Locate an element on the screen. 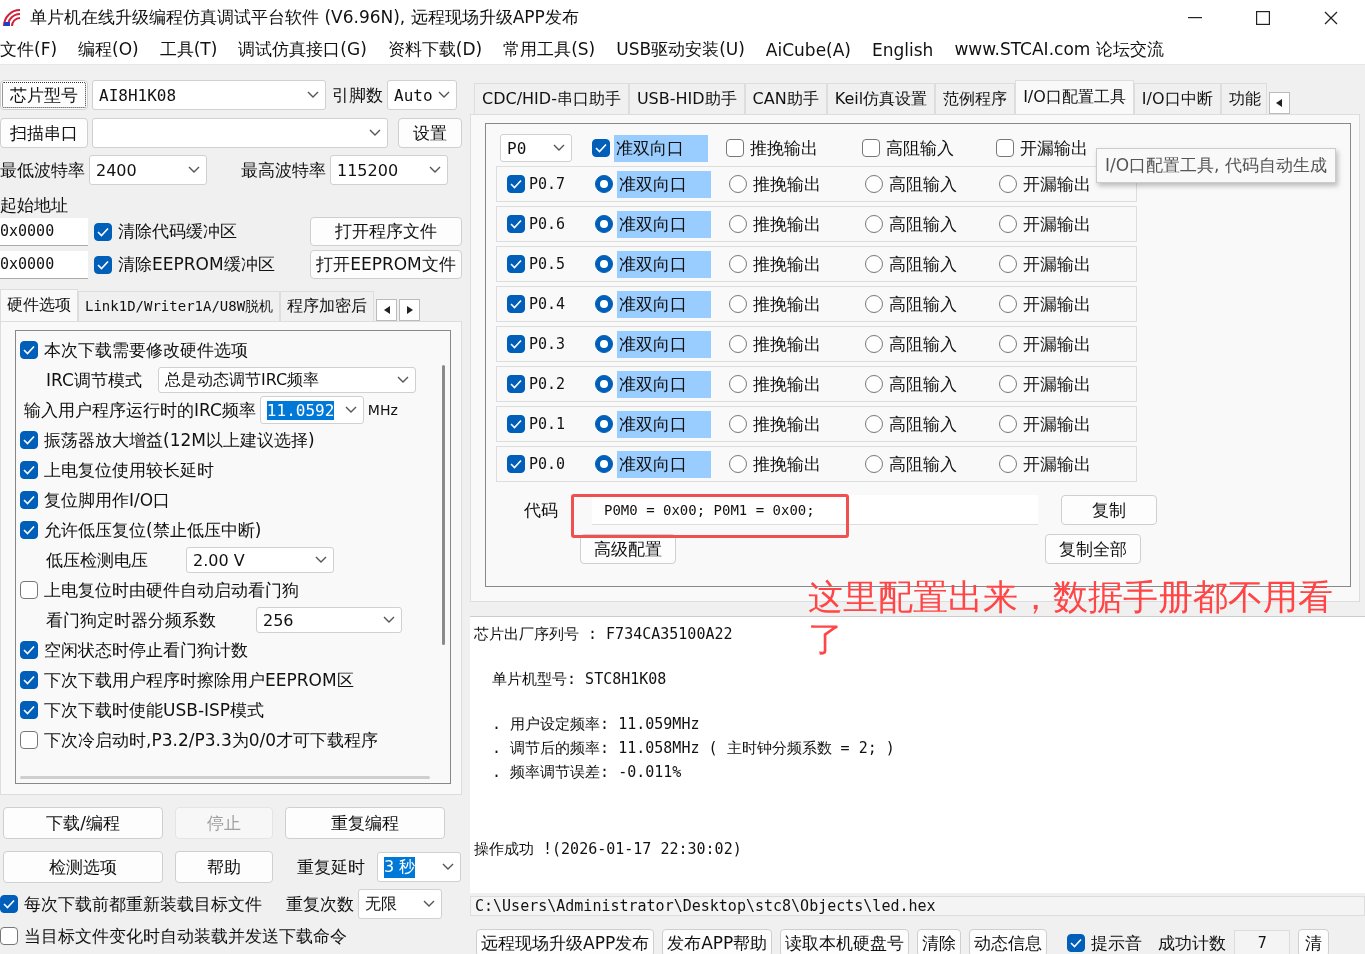  menu-item: 编程(O) is located at coordinates (108, 49).